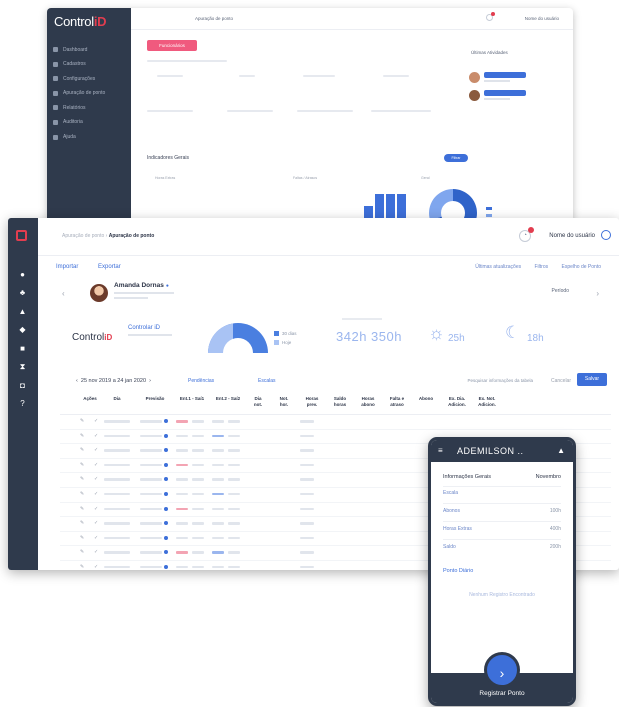  I want to click on activity-tag, so click(505, 93).